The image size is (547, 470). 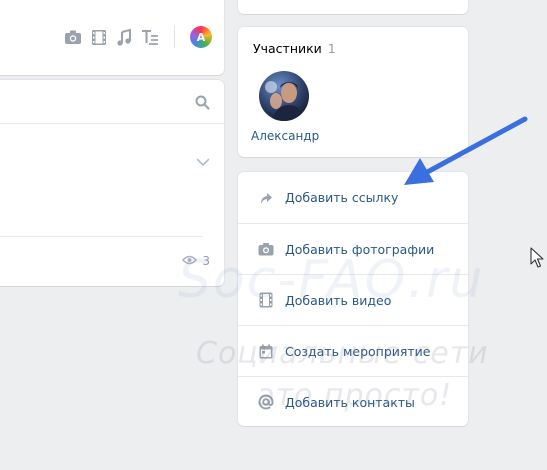 What do you see at coordinates (174, 37) in the screenshot?
I see `toolbar-divider` at bounding box center [174, 37].